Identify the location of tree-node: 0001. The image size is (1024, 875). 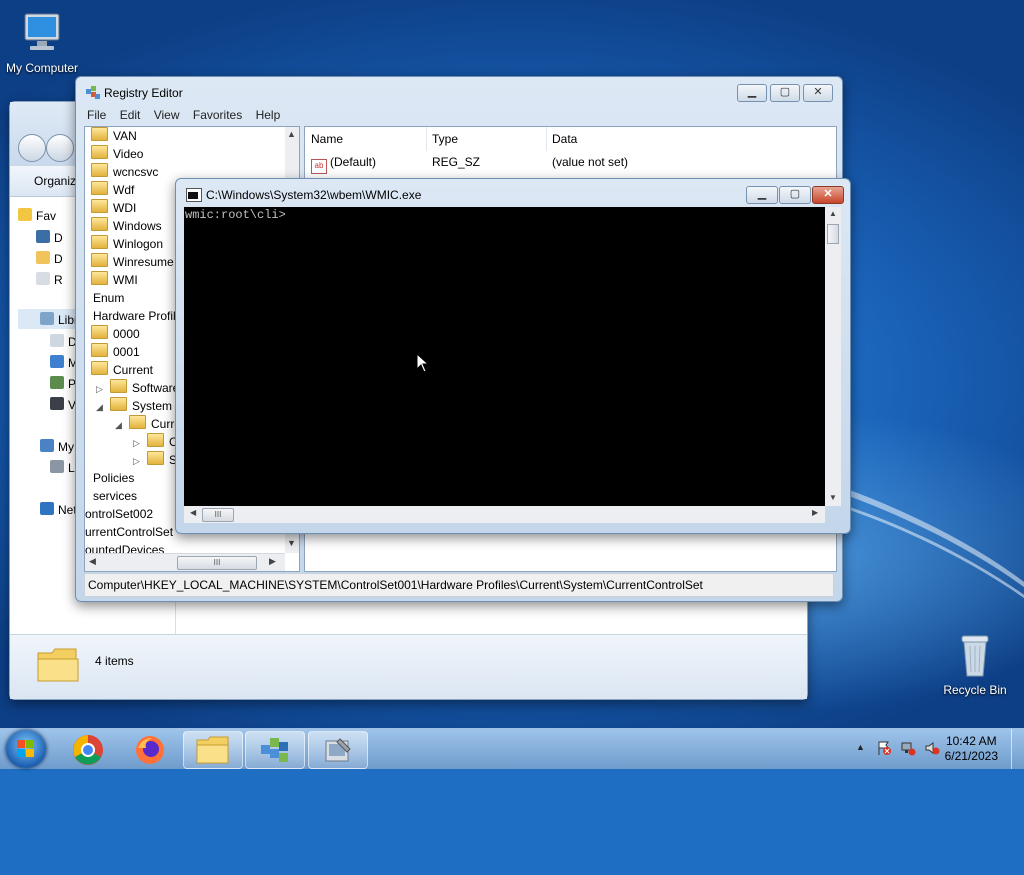
(115, 352).